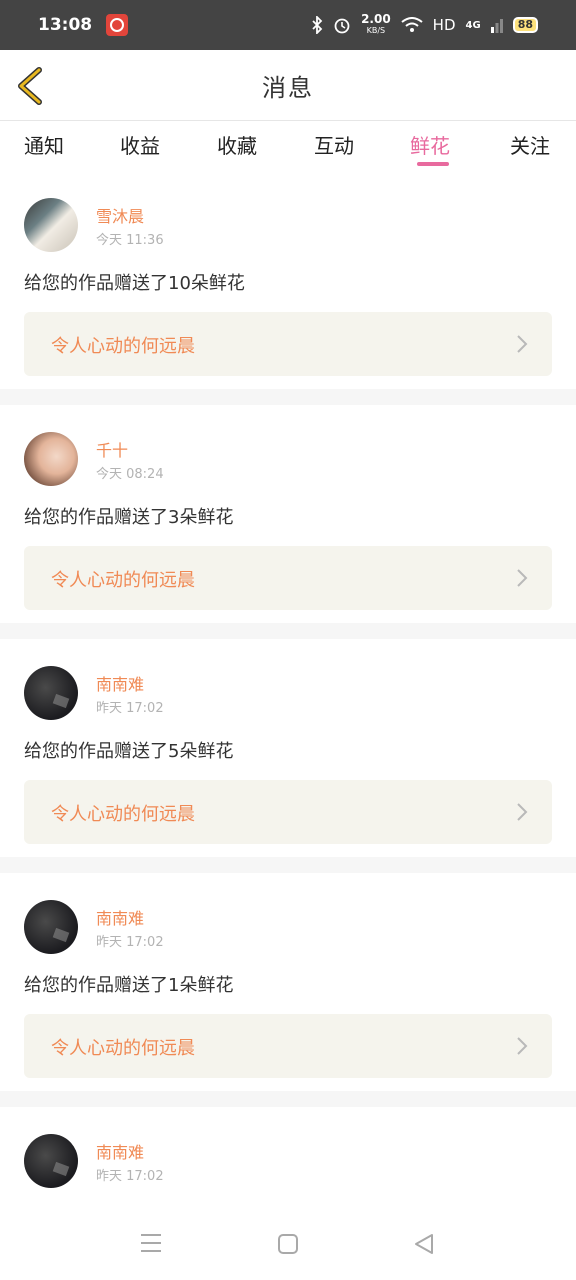  I want to click on signal-icon, so click(496, 26).